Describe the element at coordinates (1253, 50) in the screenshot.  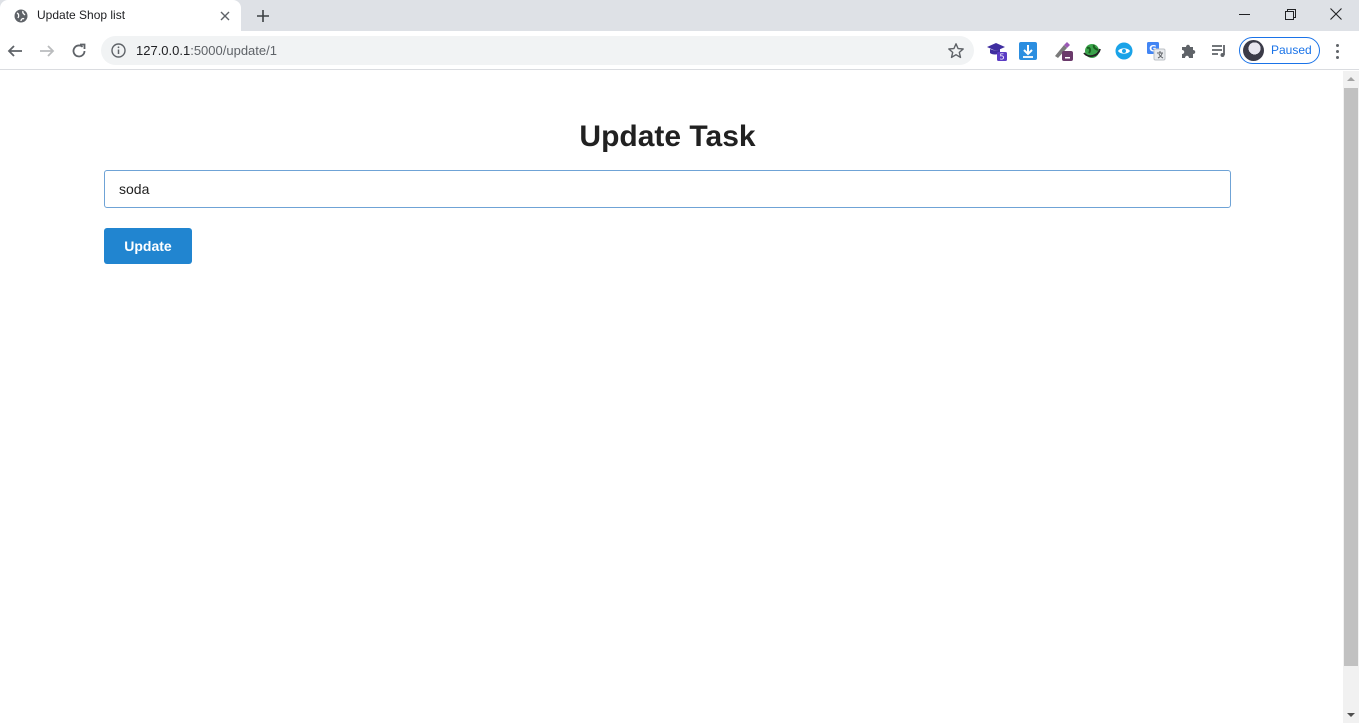
I see `avatar` at that location.